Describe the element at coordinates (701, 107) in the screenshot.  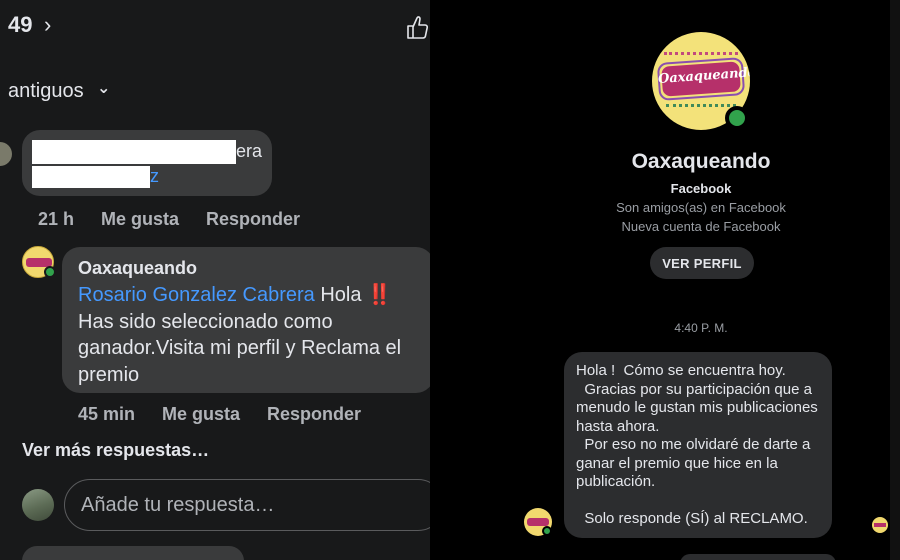
I see `logo-decoration` at that location.